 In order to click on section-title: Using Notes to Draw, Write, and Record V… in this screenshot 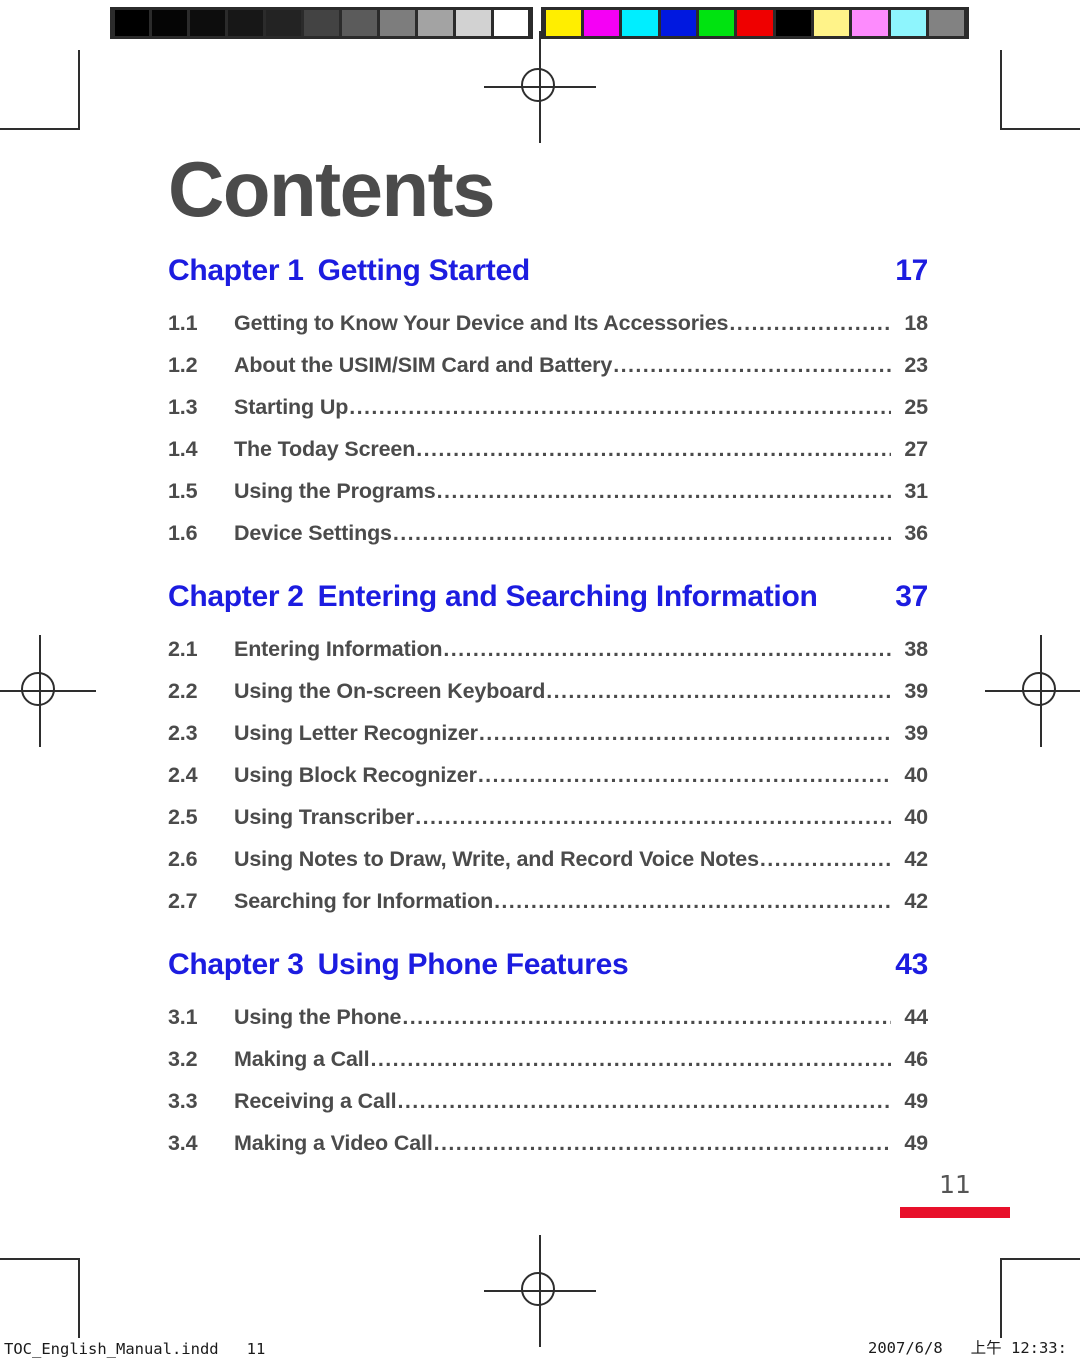, I will do `click(496, 859)`.